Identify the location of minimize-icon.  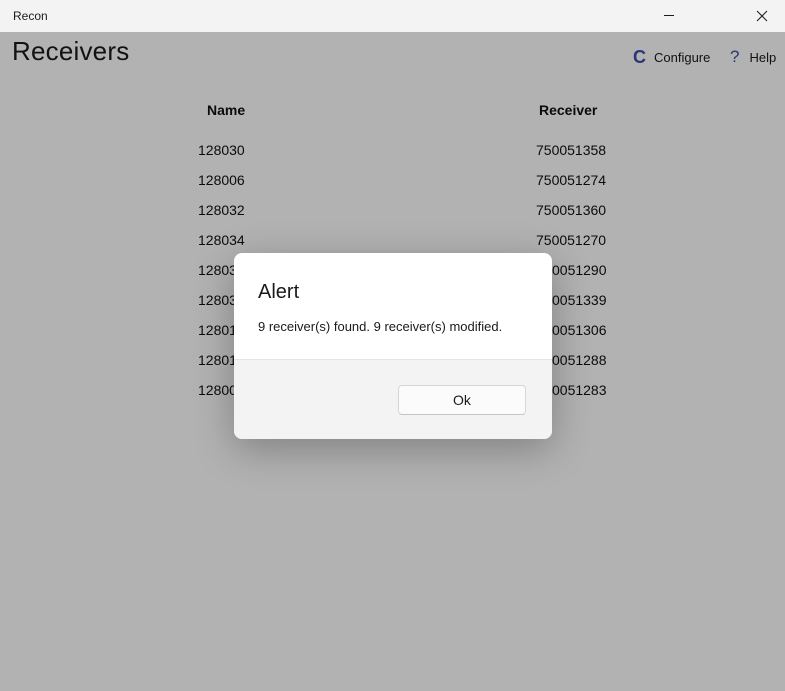
(669, 15).